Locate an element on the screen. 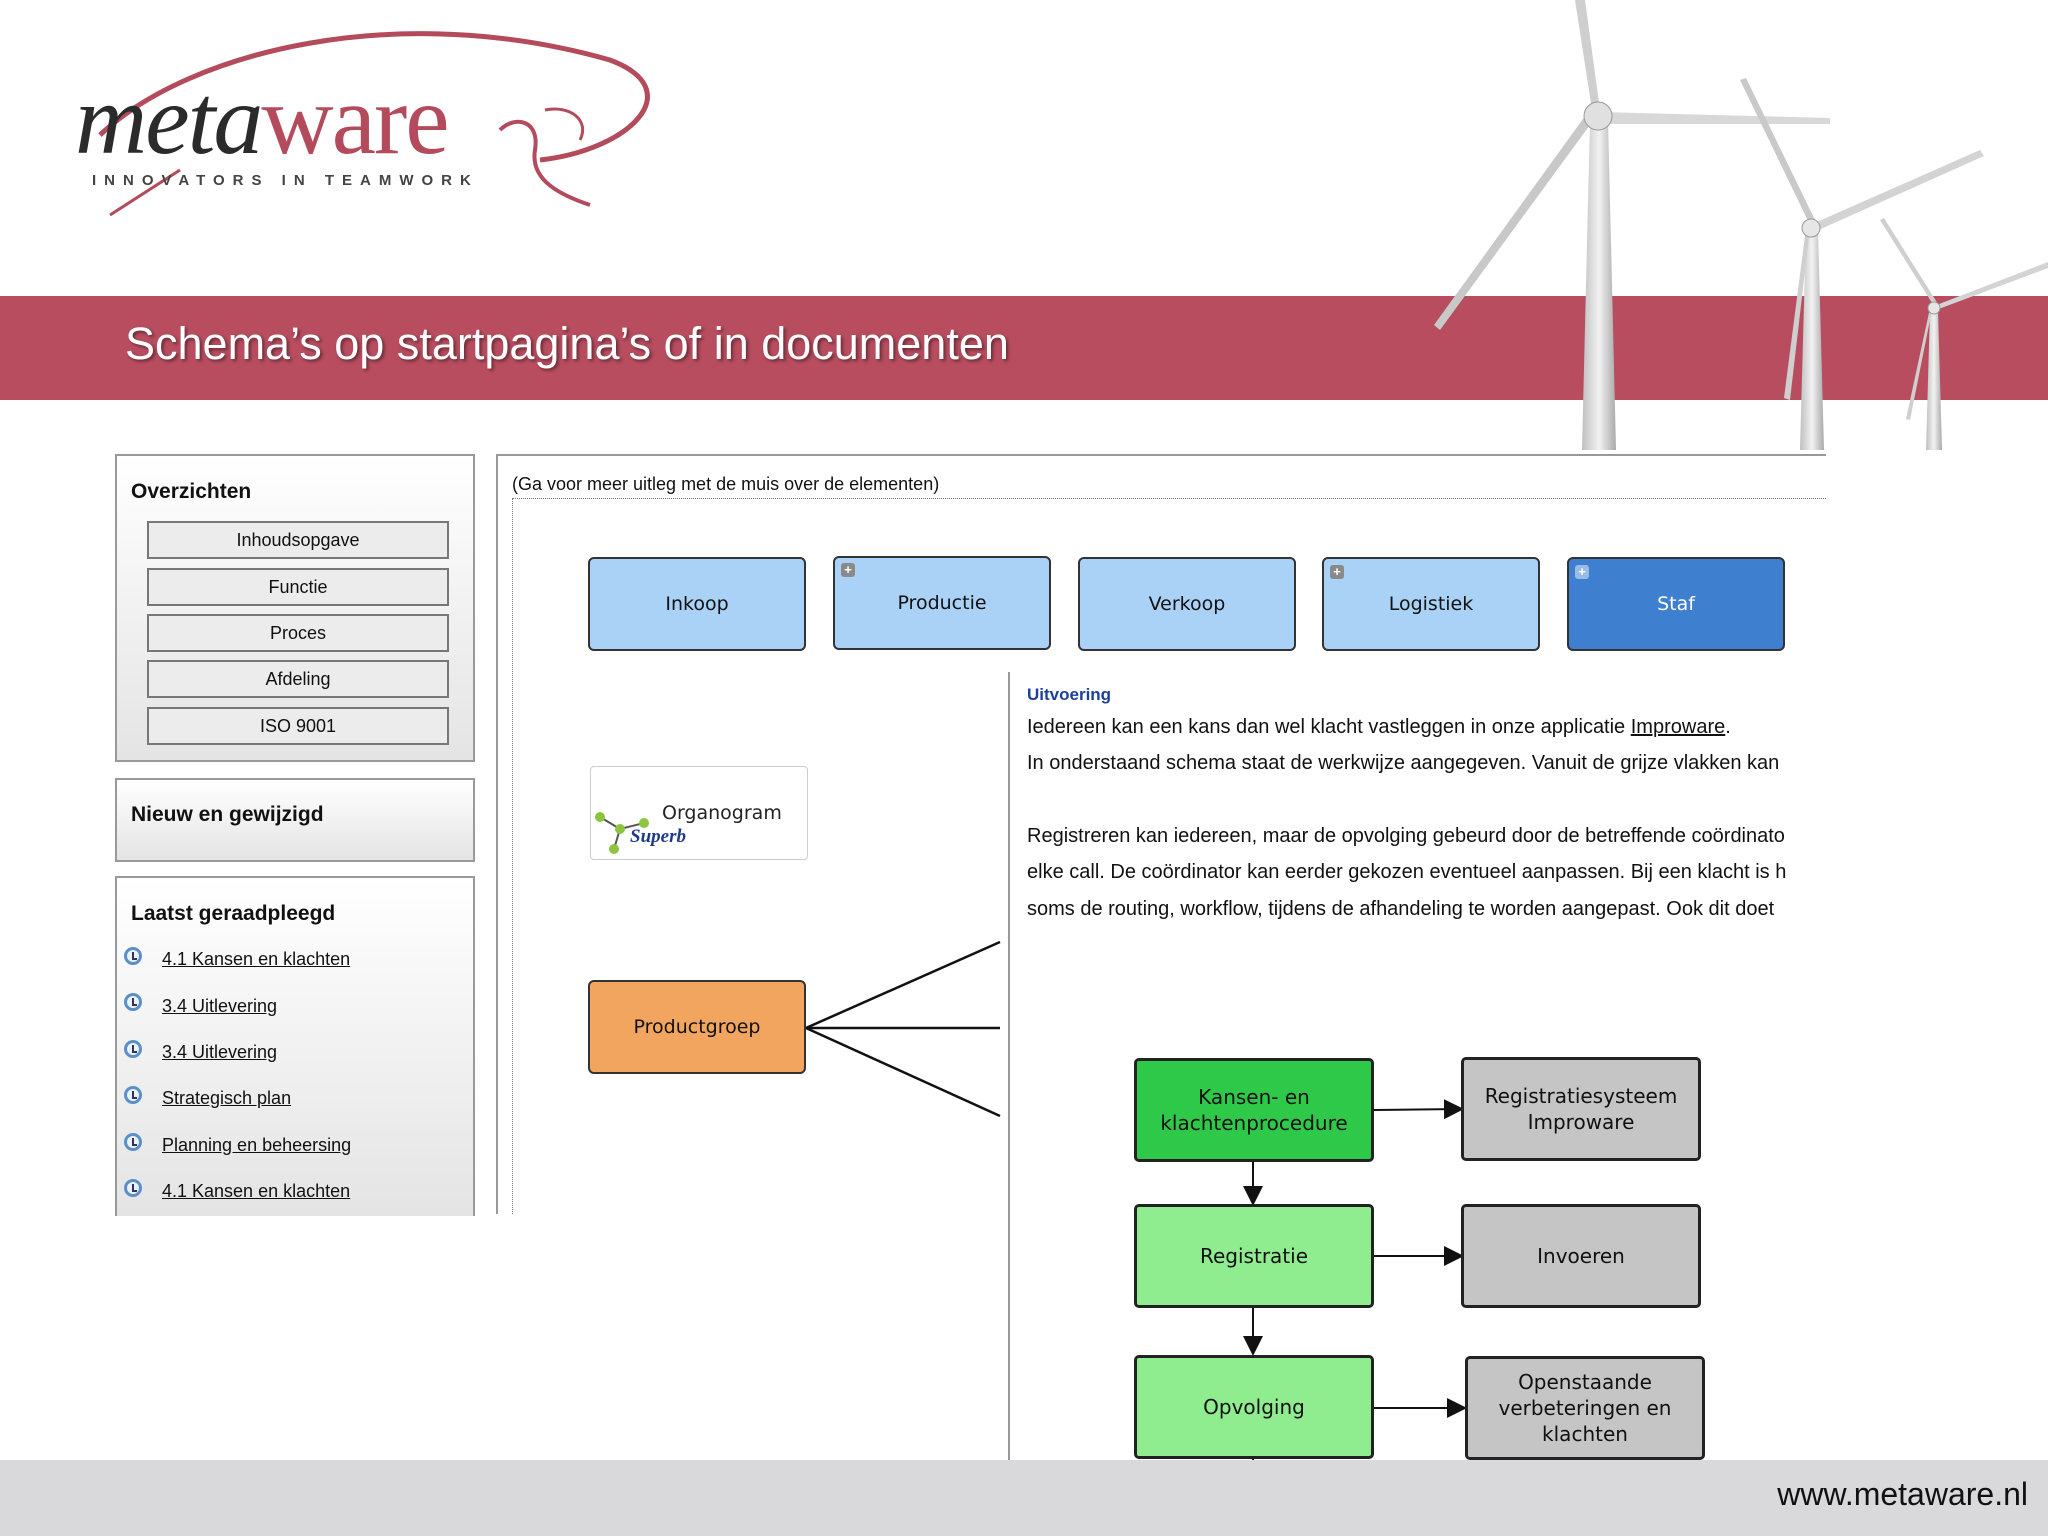 Image resolution: width=2048 pixels, height=1536 pixels. logo-wordmark: metaware is located at coordinates (262, 120).